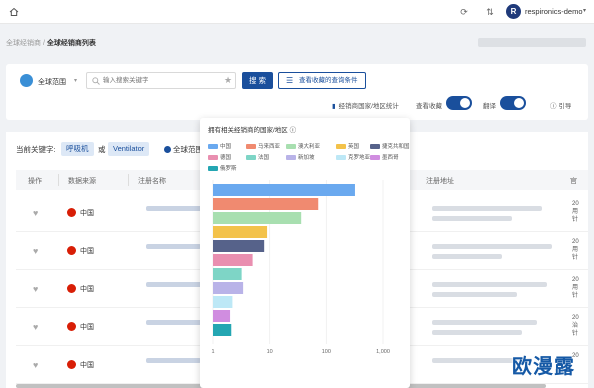 The width and height of the screenshot is (594, 388). I want to click on favorites-toggle, so click(459, 103).